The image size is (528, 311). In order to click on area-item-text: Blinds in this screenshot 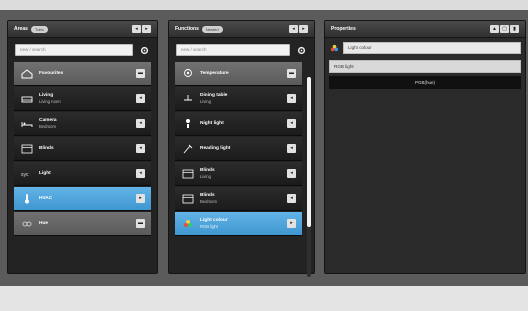, I will do `click(46, 149)`.